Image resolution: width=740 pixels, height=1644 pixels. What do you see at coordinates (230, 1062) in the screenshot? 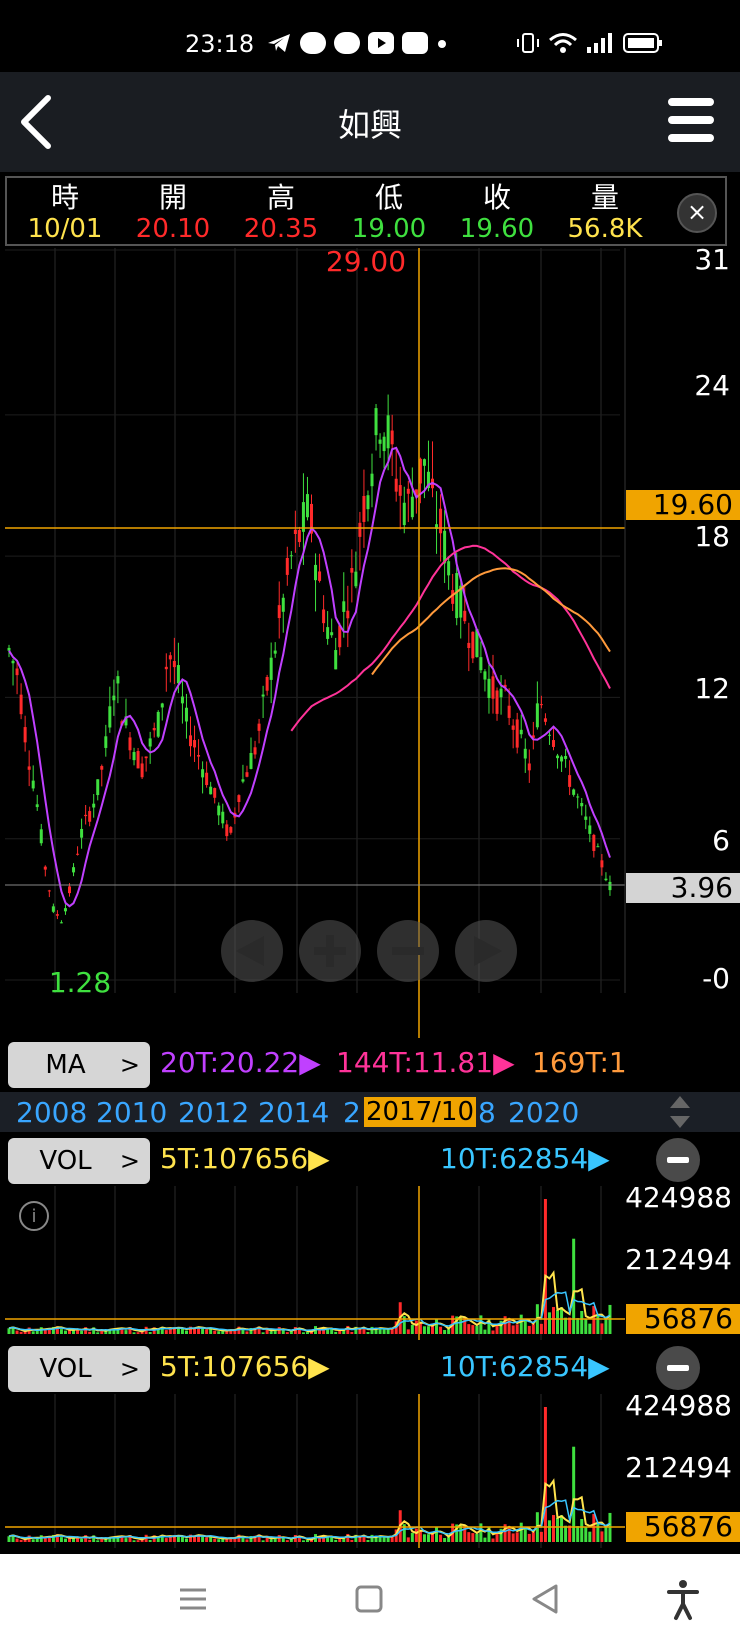
I see `ma20-text: 20T:20.22` at bounding box center [230, 1062].